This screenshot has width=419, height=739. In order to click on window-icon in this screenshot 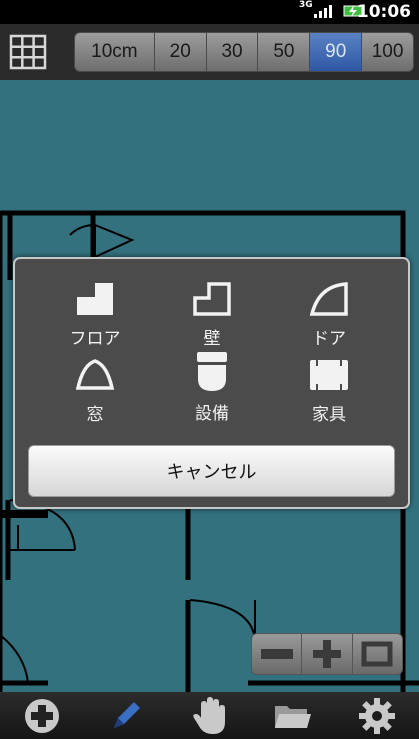, I will do `click(95, 374)`.